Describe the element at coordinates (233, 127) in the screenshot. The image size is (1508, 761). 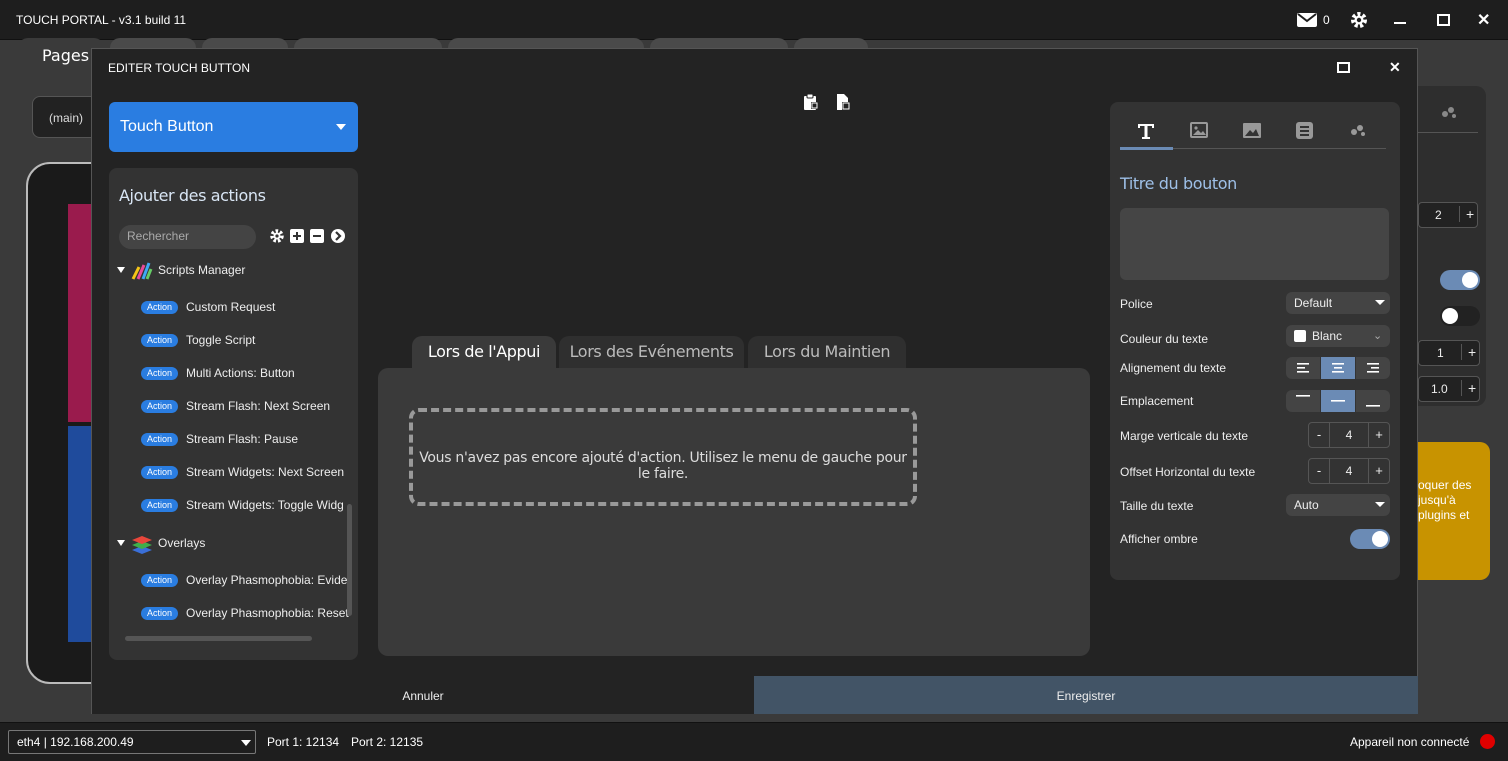
I see `button-type-select: Touch Button` at that location.